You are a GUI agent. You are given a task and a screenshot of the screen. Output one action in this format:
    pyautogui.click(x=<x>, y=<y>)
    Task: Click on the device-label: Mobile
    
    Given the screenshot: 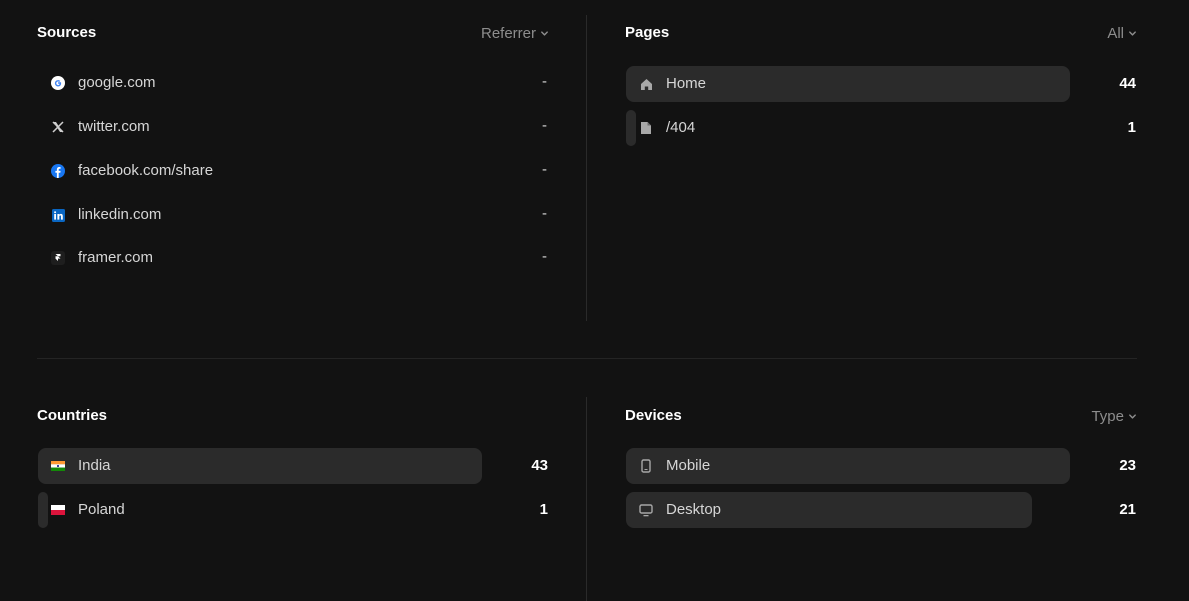 What is the action you would take?
    pyautogui.click(x=688, y=465)
    